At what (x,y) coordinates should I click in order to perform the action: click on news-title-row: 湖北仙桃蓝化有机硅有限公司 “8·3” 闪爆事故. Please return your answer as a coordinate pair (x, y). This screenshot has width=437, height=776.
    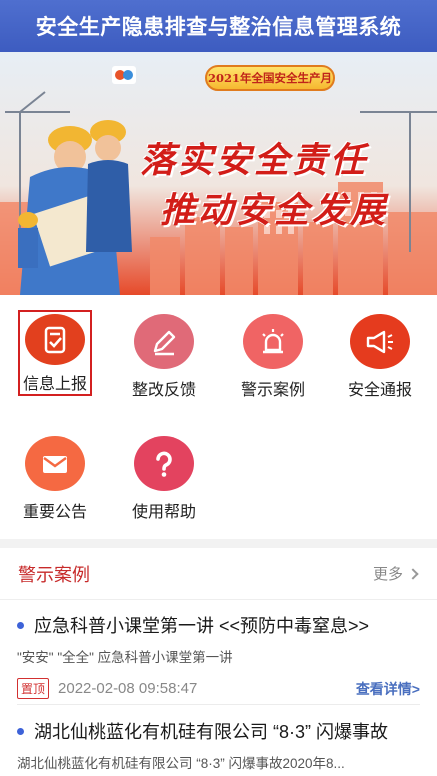
    Looking at the image, I should click on (218, 731).